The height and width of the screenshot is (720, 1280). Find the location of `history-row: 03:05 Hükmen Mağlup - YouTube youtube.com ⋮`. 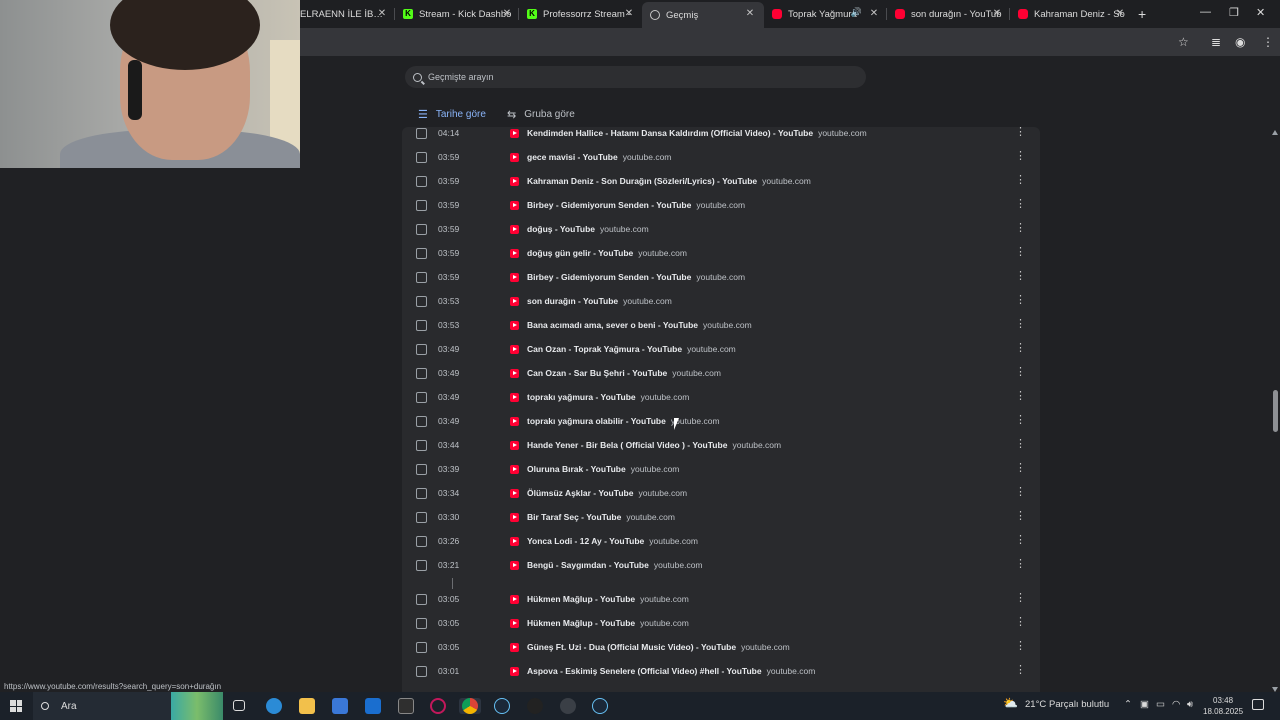

history-row: 03:05 Hükmen Mağlup - YouTube youtube.com ⋮ is located at coordinates (721, 624).